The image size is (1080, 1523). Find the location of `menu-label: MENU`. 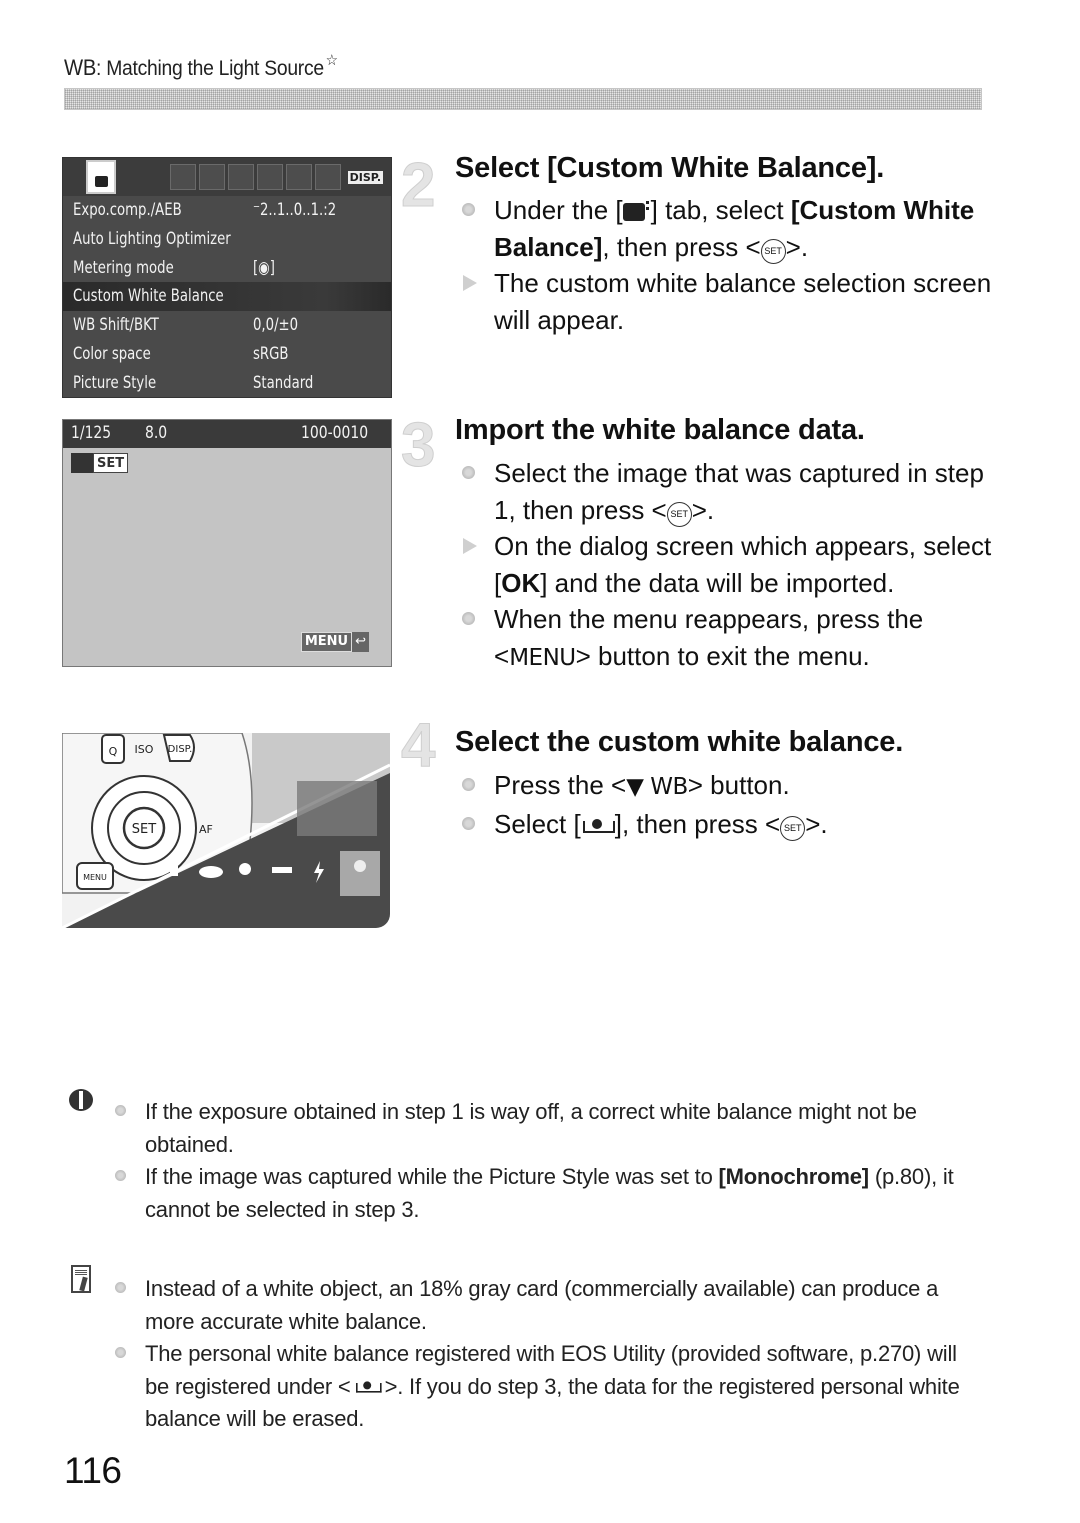

menu-label: MENU is located at coordinates (95, 877).